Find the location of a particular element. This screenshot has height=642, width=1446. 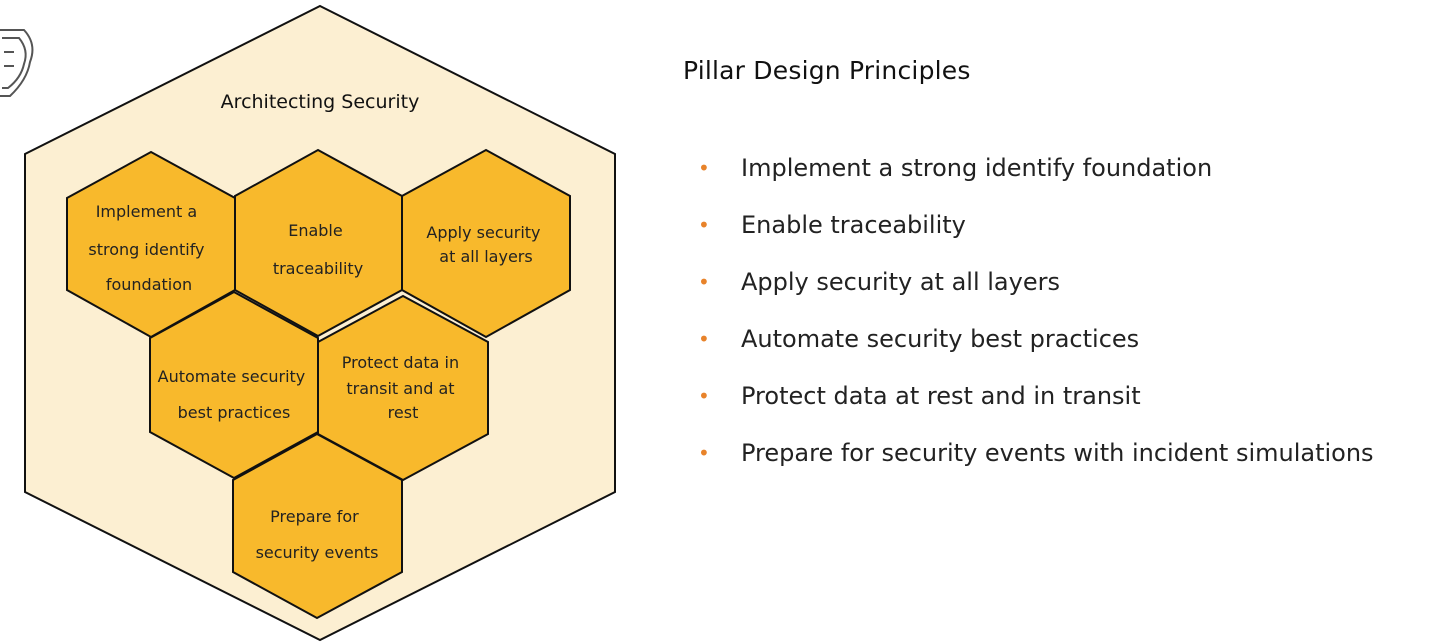

list-item: • Protect data at rest and in transit is located at coordinates (1063, 395).